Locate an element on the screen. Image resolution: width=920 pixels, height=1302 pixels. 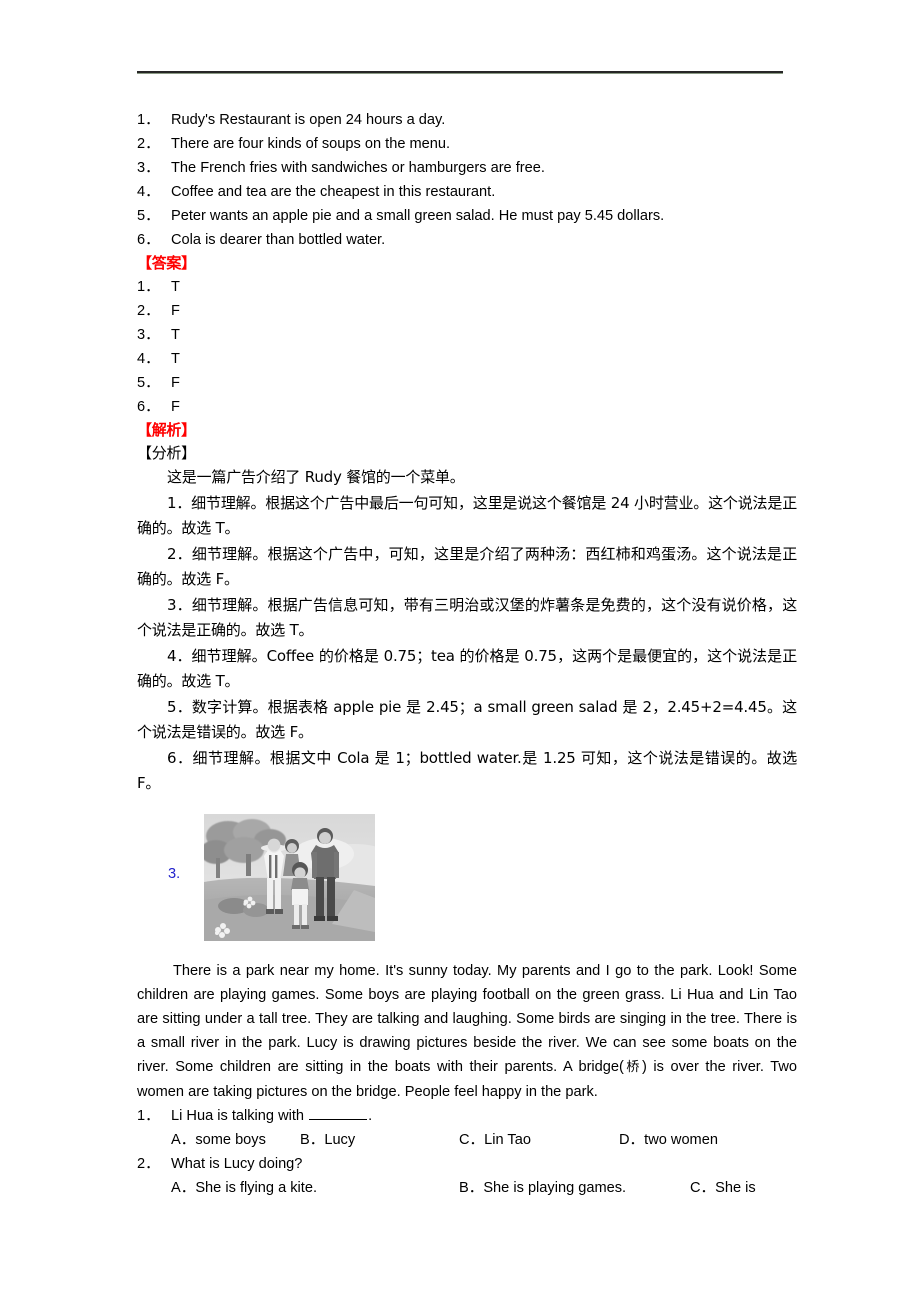
option-c: C．Lin Tao is located at coordinates (495, 1140).